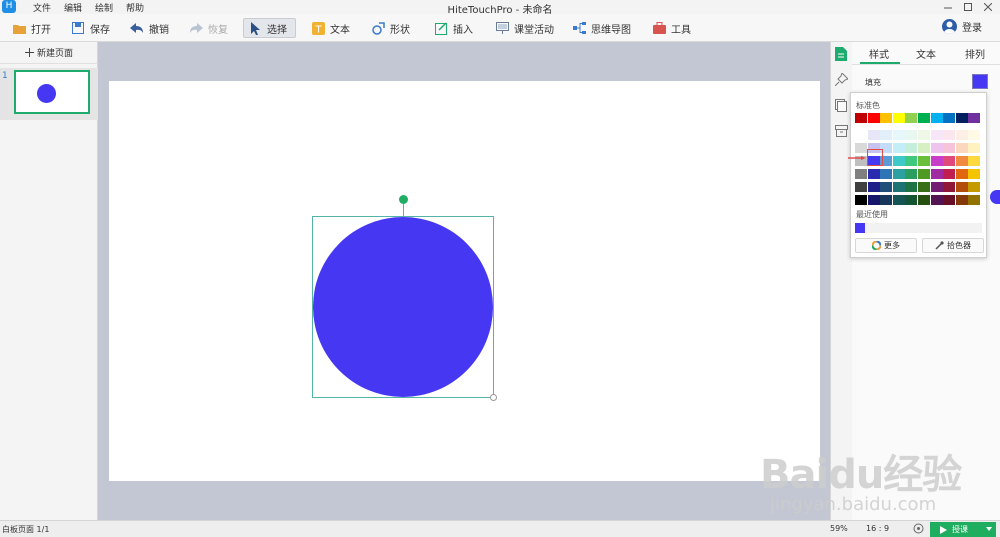 This screenshot has height=537, width=1000. I want to click on pin-icon, so click(841, 79).